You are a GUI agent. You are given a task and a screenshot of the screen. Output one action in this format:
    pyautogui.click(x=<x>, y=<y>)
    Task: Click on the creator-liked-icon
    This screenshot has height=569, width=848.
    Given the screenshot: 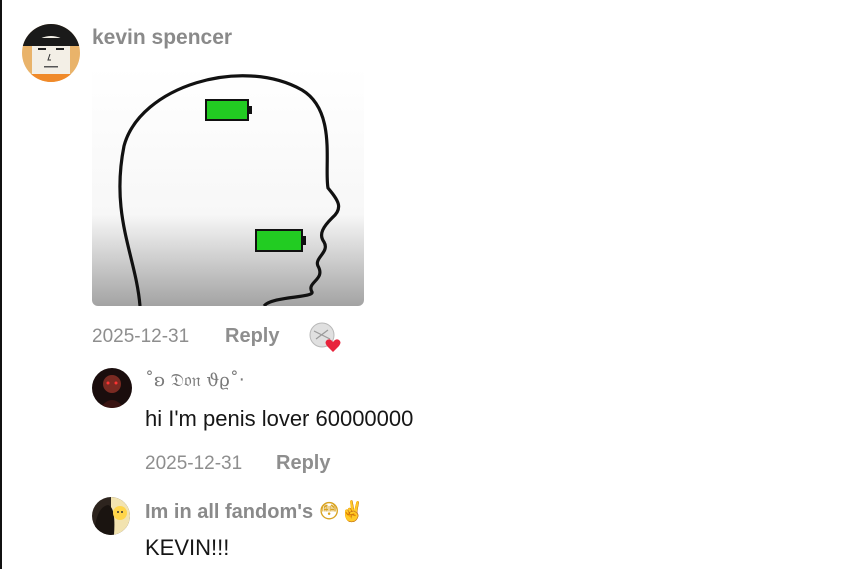 What is the action you would take?
    pyautogui.click(x=326, y=337)
    